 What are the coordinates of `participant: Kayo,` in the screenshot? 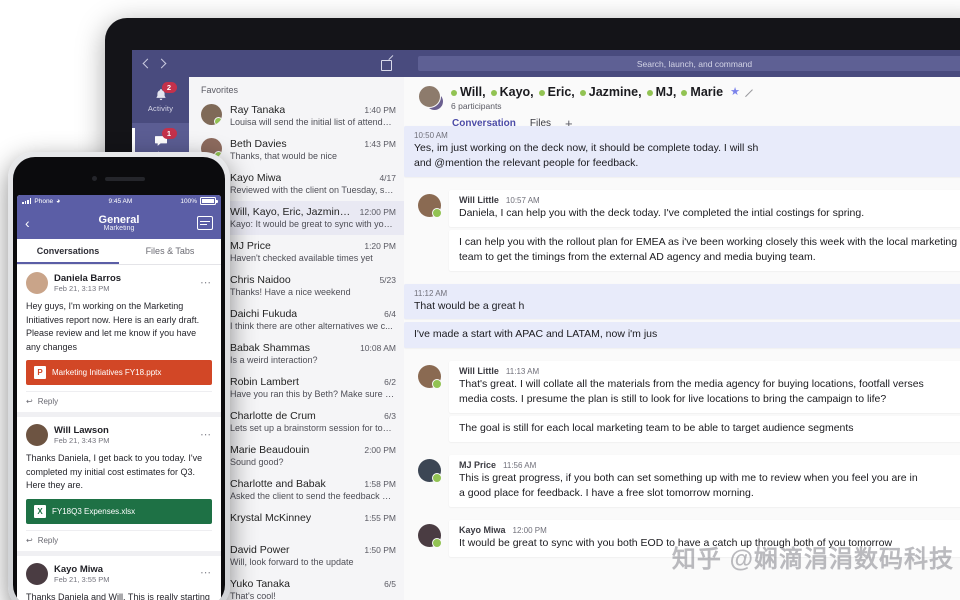 It's located at (512, 93).